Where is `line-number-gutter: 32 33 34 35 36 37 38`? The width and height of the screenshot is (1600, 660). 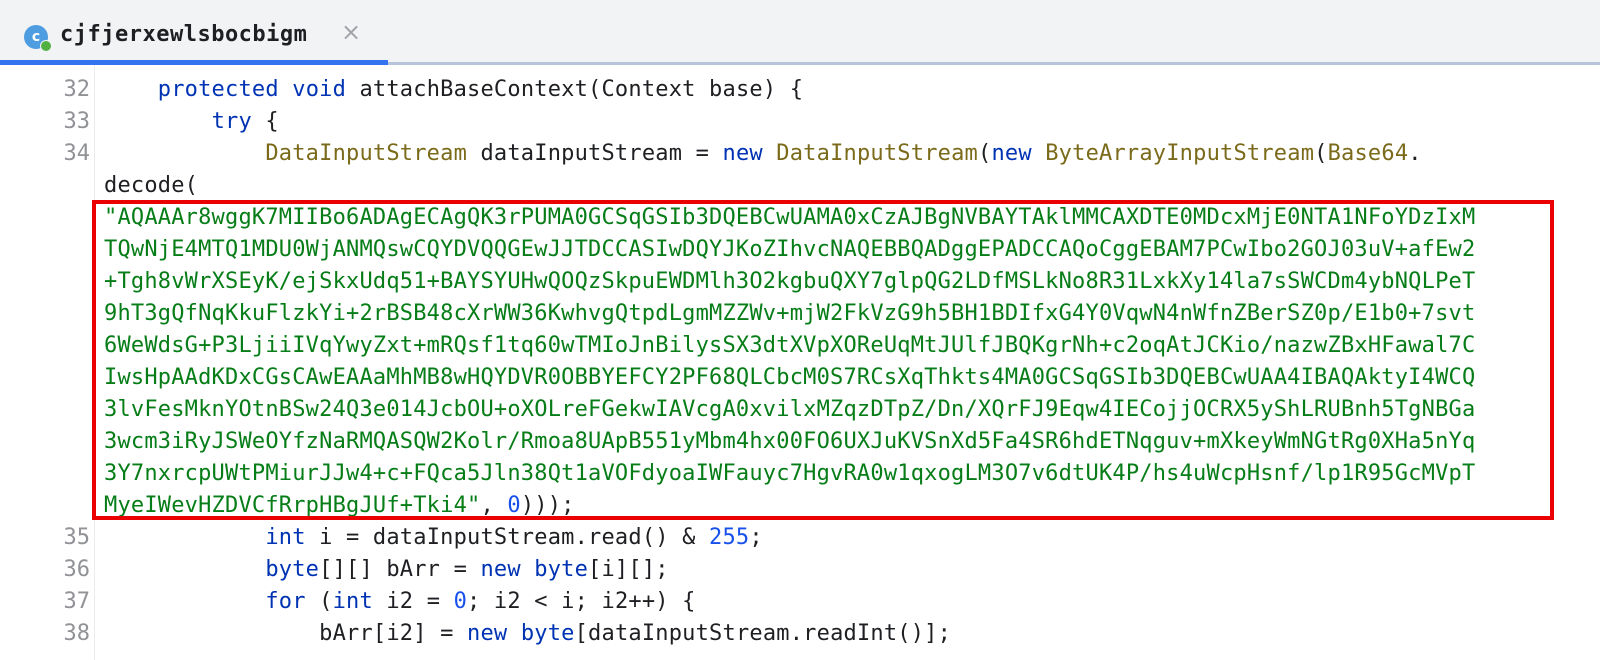
line-number-gutter: 32 33 34 35 36 37 38 is located at coordinates (45, 362).